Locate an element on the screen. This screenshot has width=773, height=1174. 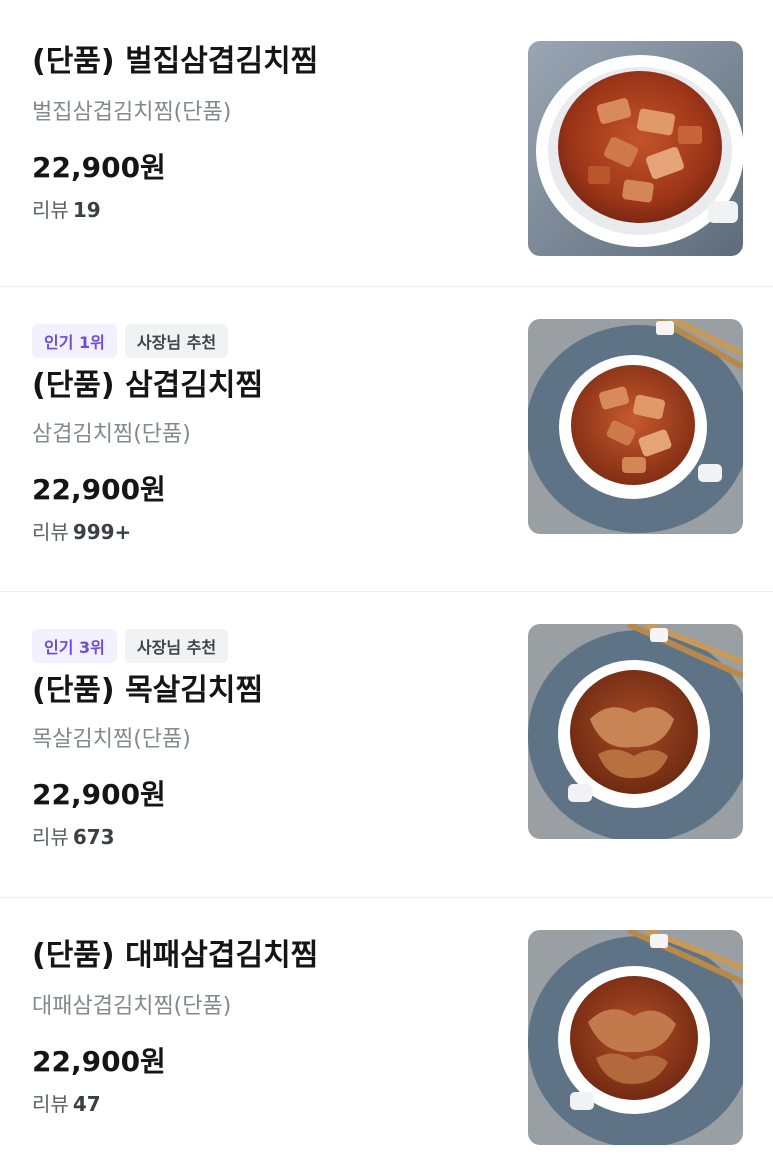
menu-item-review: 리뷰 999+ is located at coordinates (267, 532).